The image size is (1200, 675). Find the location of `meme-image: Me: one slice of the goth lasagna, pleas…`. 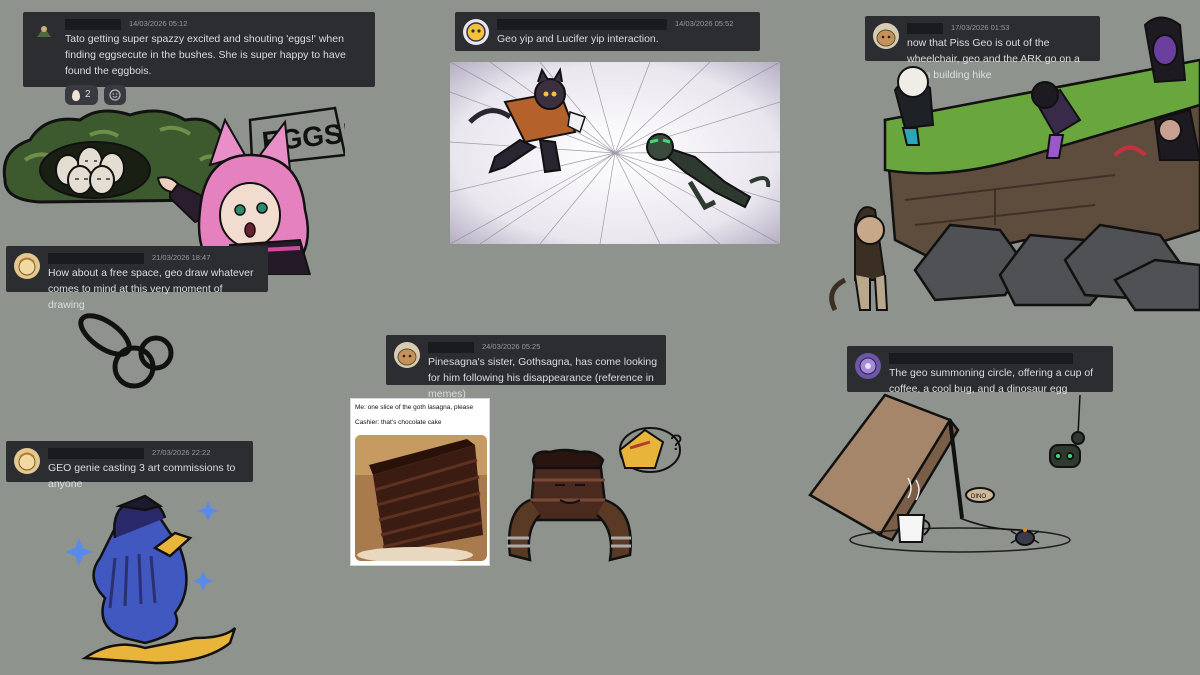

meme-image: Me: one slice of the goth lasagna, pleas… is located at coordinates (420, 482).